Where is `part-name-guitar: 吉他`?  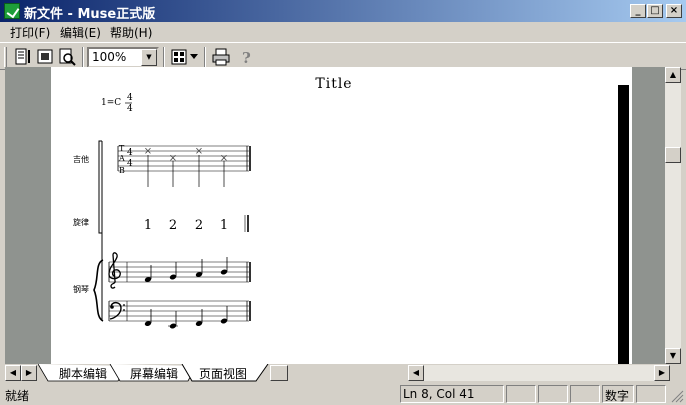 part-name-guitar: 吉他 is located at coordinates (81, 159).